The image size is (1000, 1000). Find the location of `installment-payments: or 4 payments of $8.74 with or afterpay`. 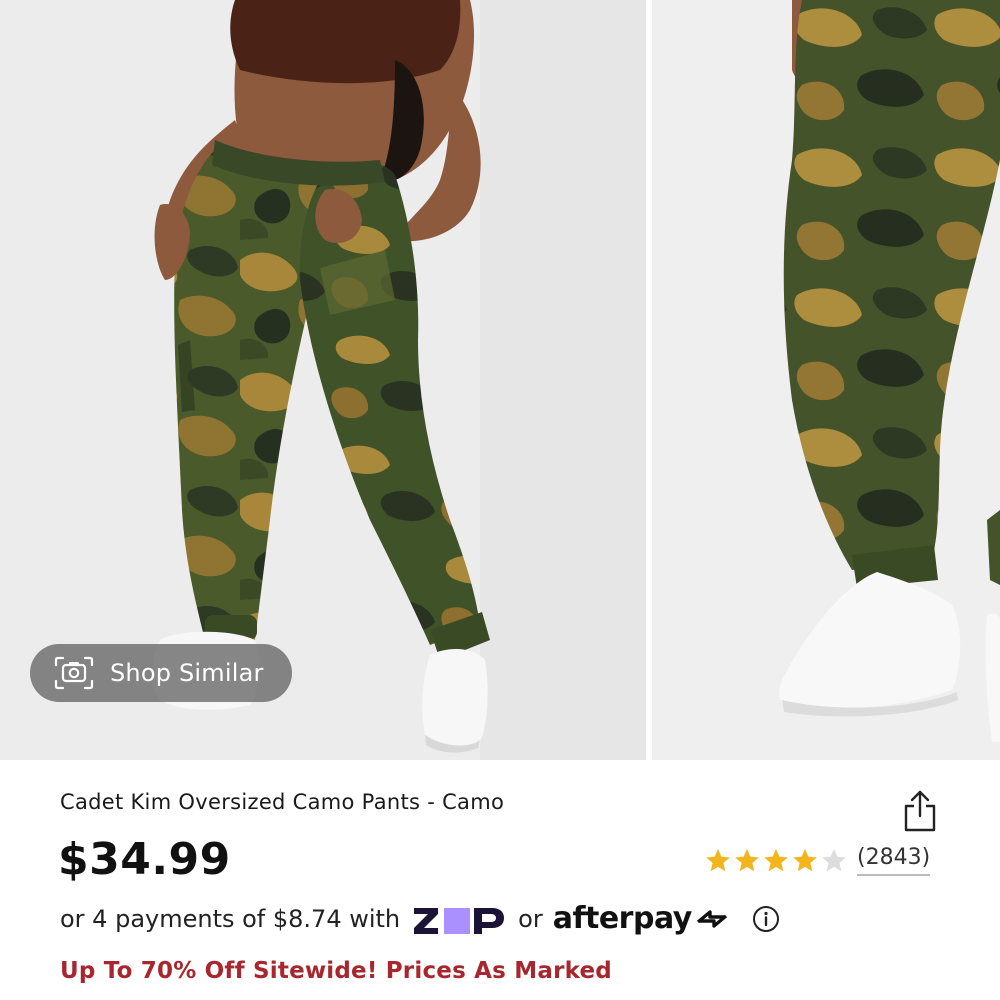

installment-payments: or 4 payments of $8.74 with or afterpay is located at coordinates (420, 918).